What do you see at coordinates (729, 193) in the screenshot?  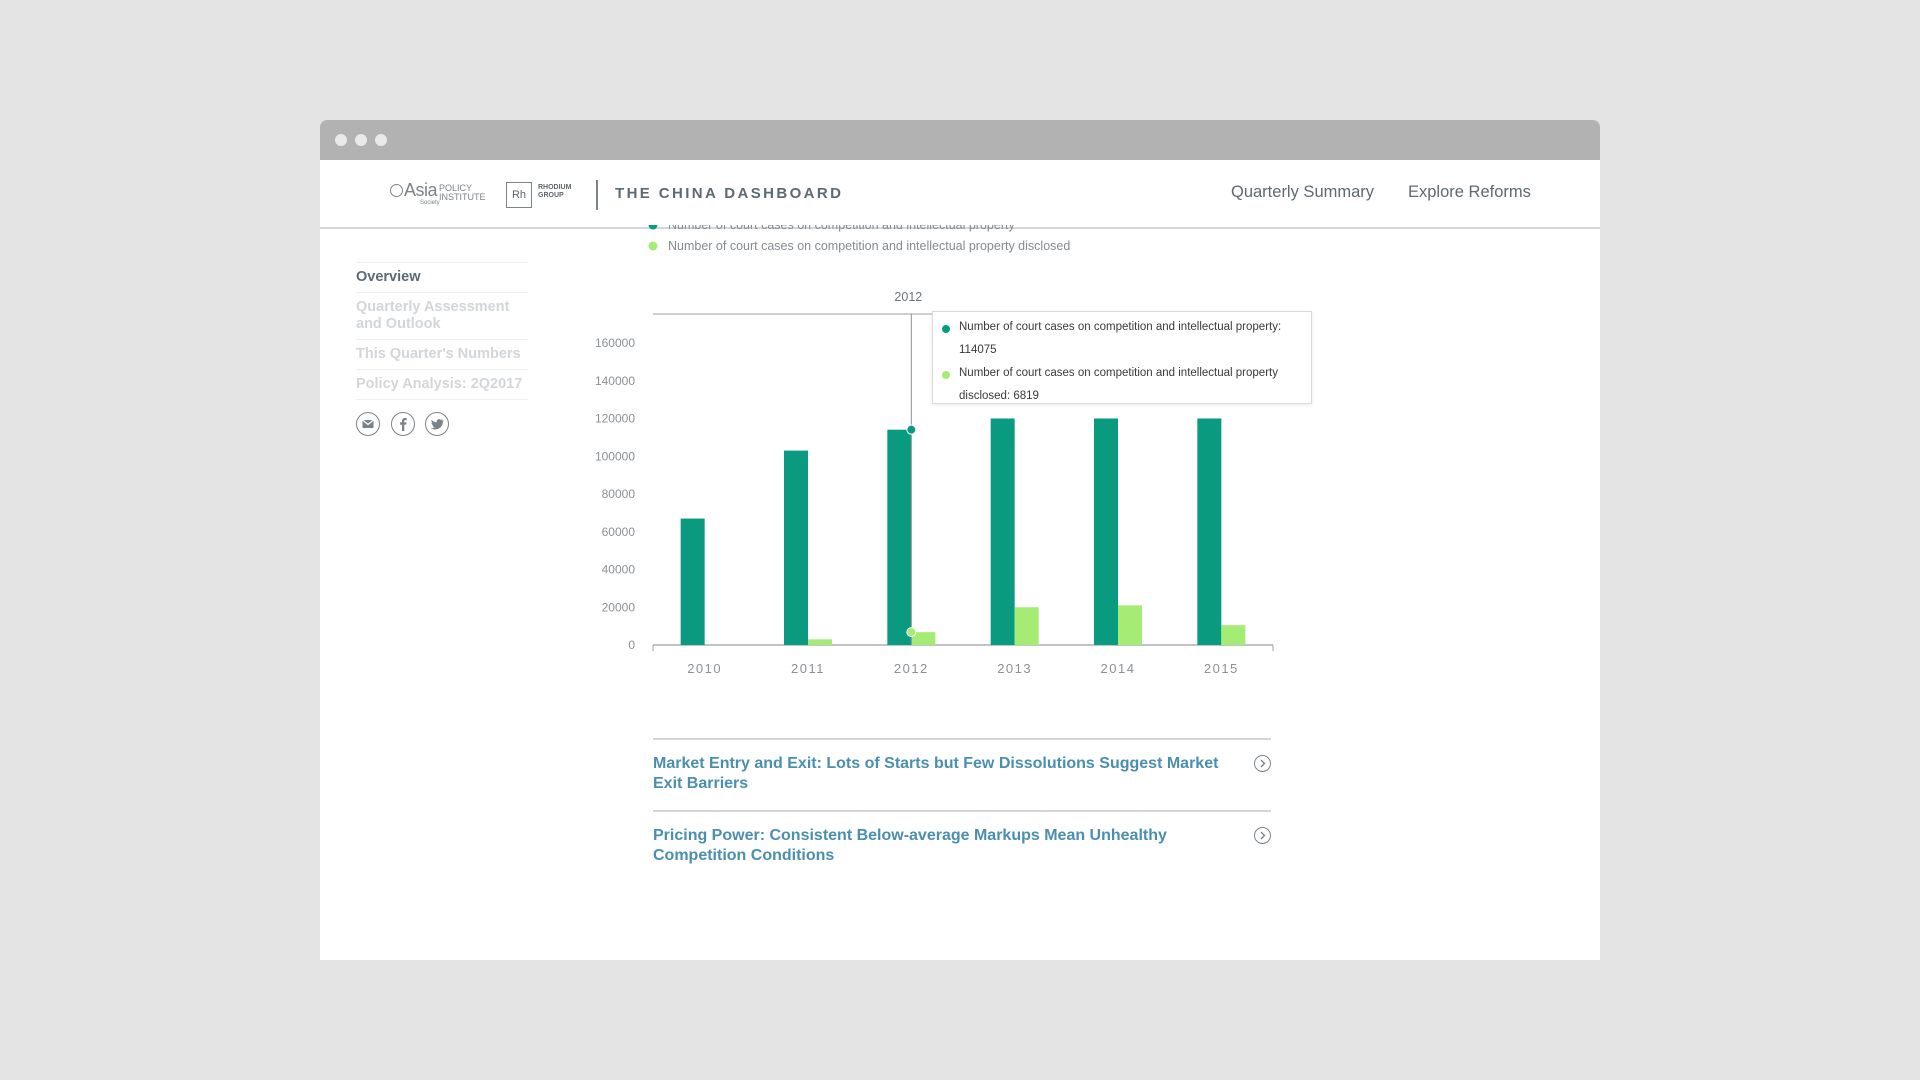 I see `site-title: THE CHINA DASHBOARD` at bounding box center [729, 193].